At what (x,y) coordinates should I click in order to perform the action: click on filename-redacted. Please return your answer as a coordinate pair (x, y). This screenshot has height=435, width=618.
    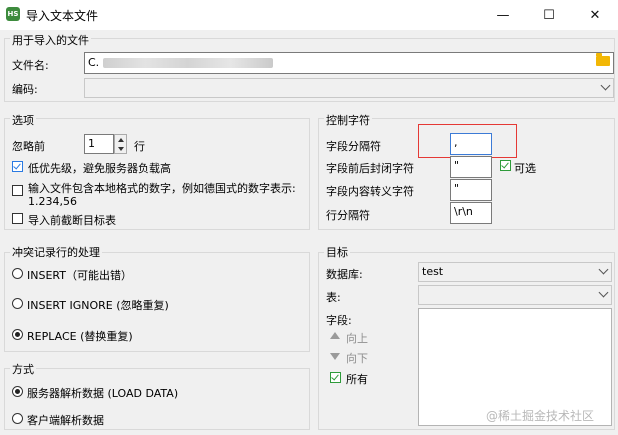
    Looking at the image, I should click on (188, 63).